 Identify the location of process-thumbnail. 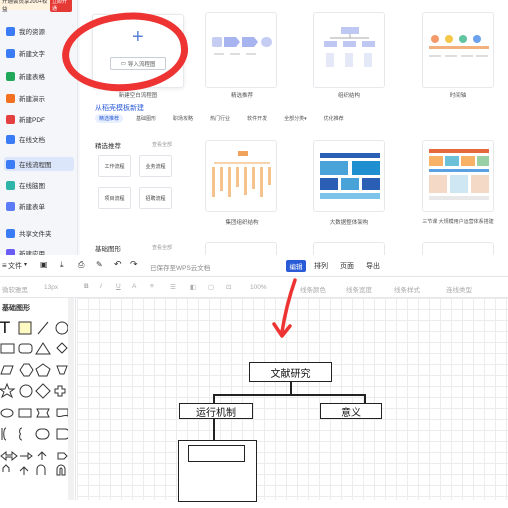
(242, 46).